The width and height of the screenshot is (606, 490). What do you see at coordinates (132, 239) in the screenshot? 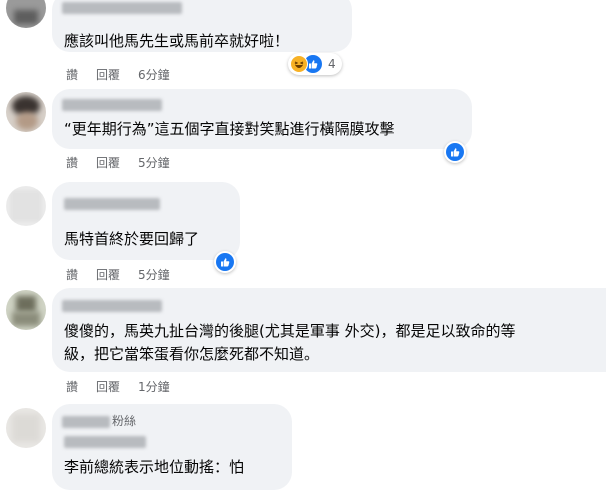
I see `comment-text: 馬特首終於要回歸了` at bounding box center [132, 239].